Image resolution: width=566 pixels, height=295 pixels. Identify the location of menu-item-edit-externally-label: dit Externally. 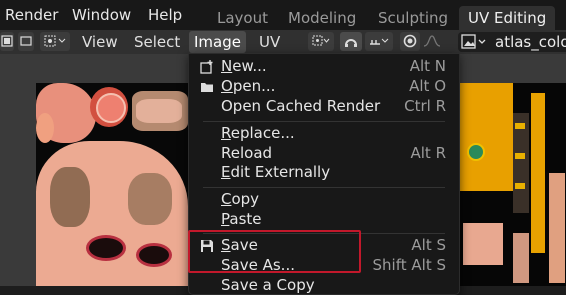
(280, 172).